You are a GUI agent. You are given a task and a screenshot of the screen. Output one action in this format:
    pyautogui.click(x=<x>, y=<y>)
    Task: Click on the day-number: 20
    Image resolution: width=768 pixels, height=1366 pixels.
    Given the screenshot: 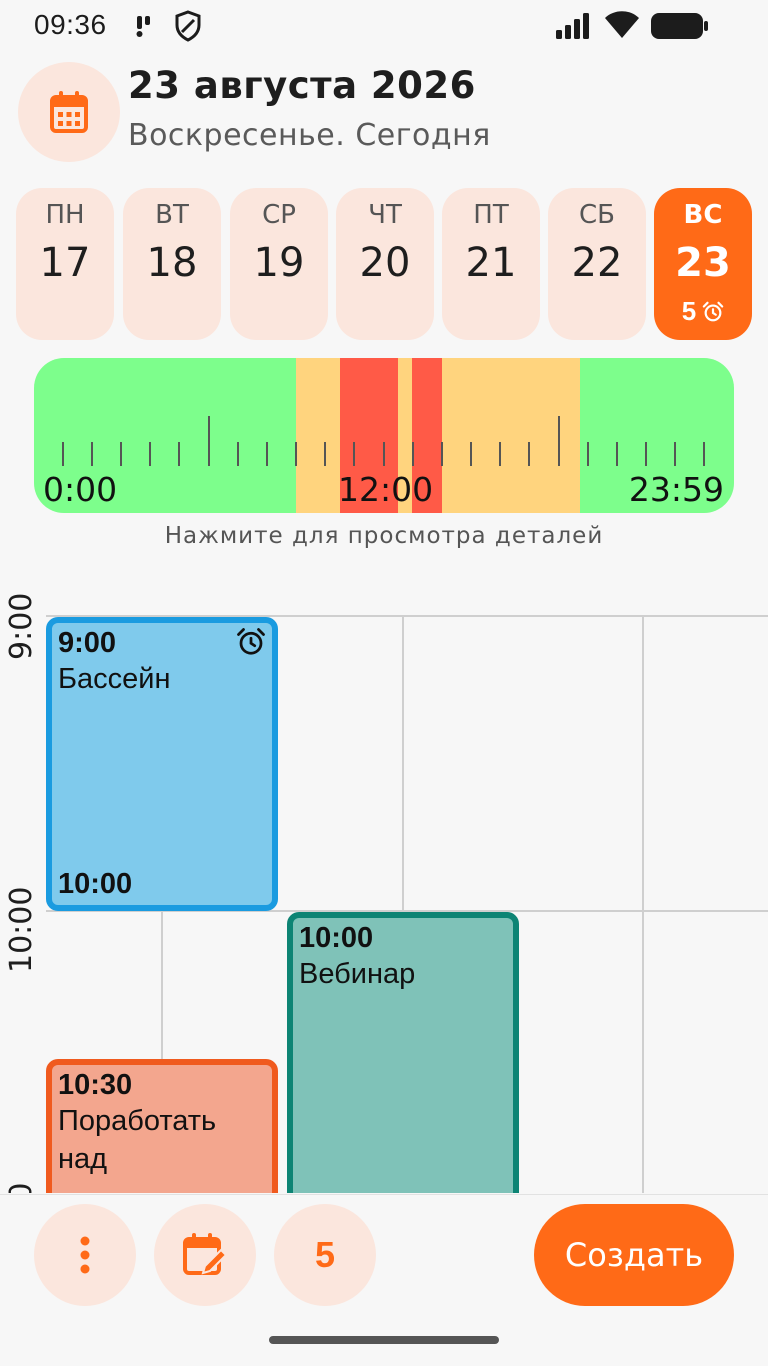 What is the action you would take?
    pyautogui.click(x=385, y=263)
    